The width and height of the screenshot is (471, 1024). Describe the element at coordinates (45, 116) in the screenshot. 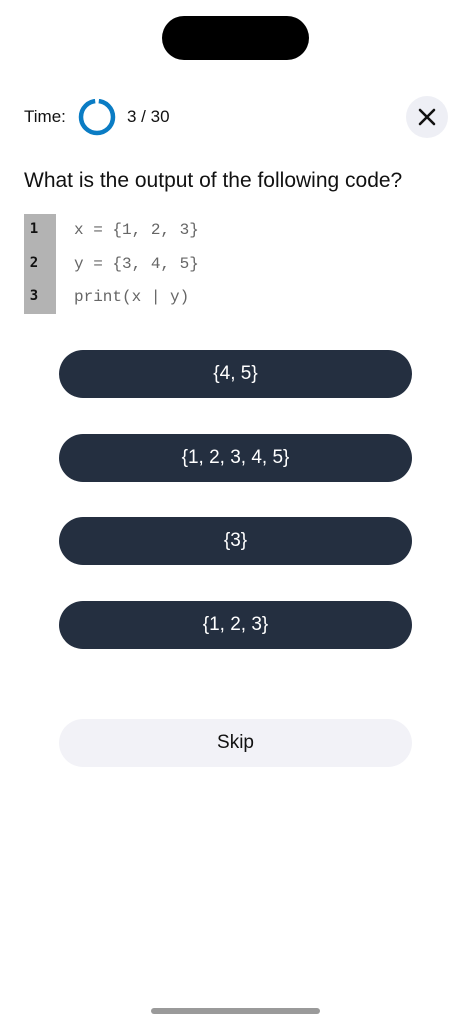

I see `time-label: Time:` at that location.